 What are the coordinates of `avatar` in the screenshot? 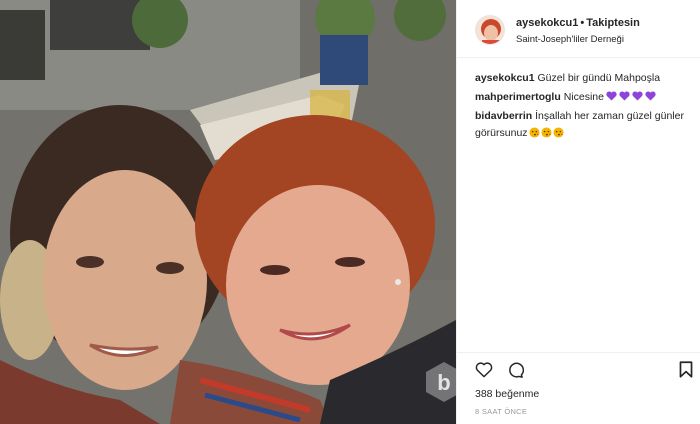 It's located at (490, 30).